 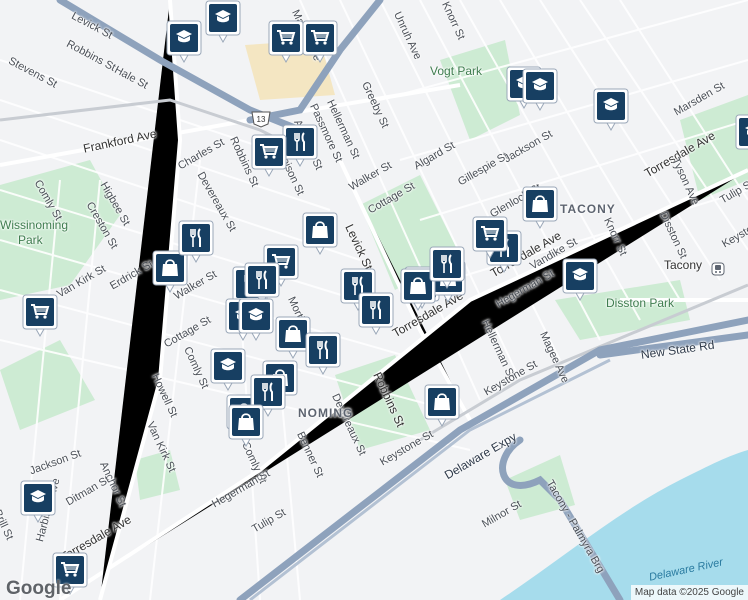 I want to click on park-label-wissinoming-2: Park, so click(x=30, y=240).